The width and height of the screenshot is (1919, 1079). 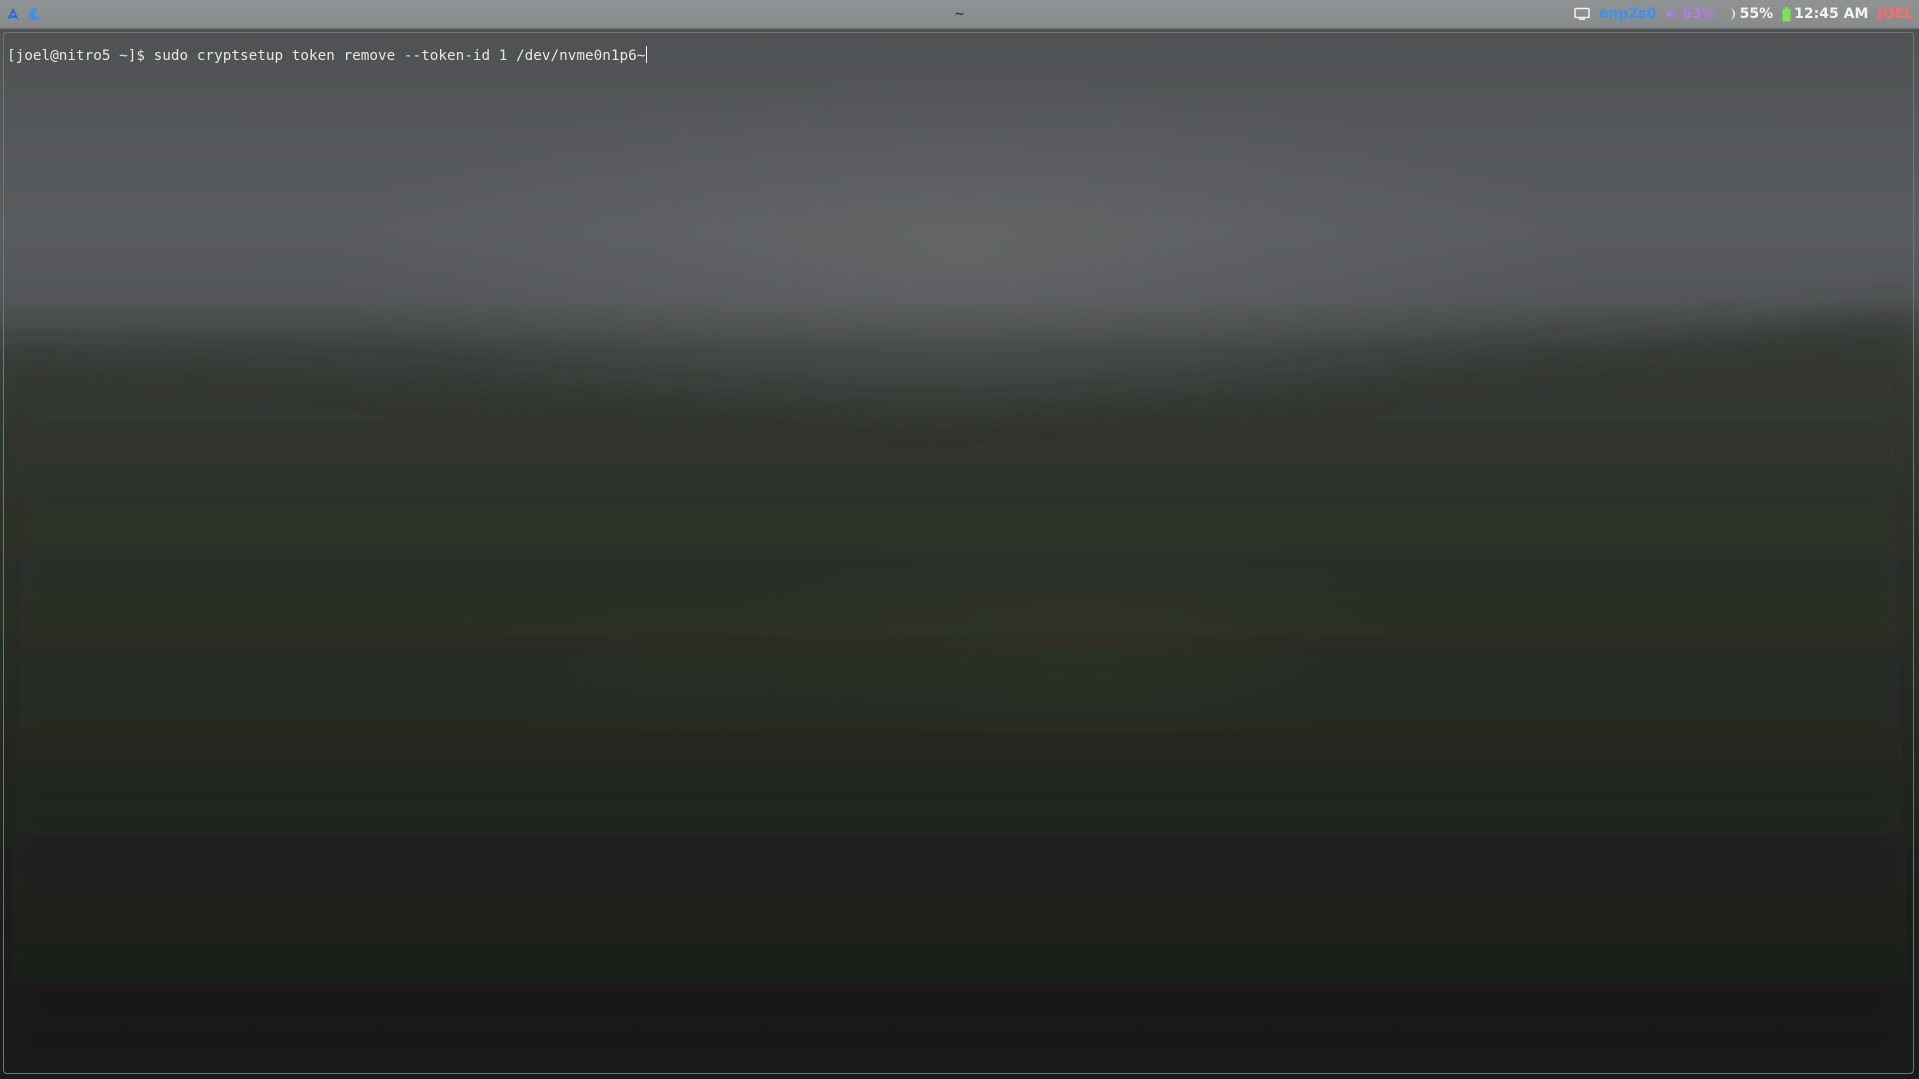 I want to click on top-panel: ~ enp2s0 63% 55% 12:45 AM JOEL, so click(x=959, y=14).